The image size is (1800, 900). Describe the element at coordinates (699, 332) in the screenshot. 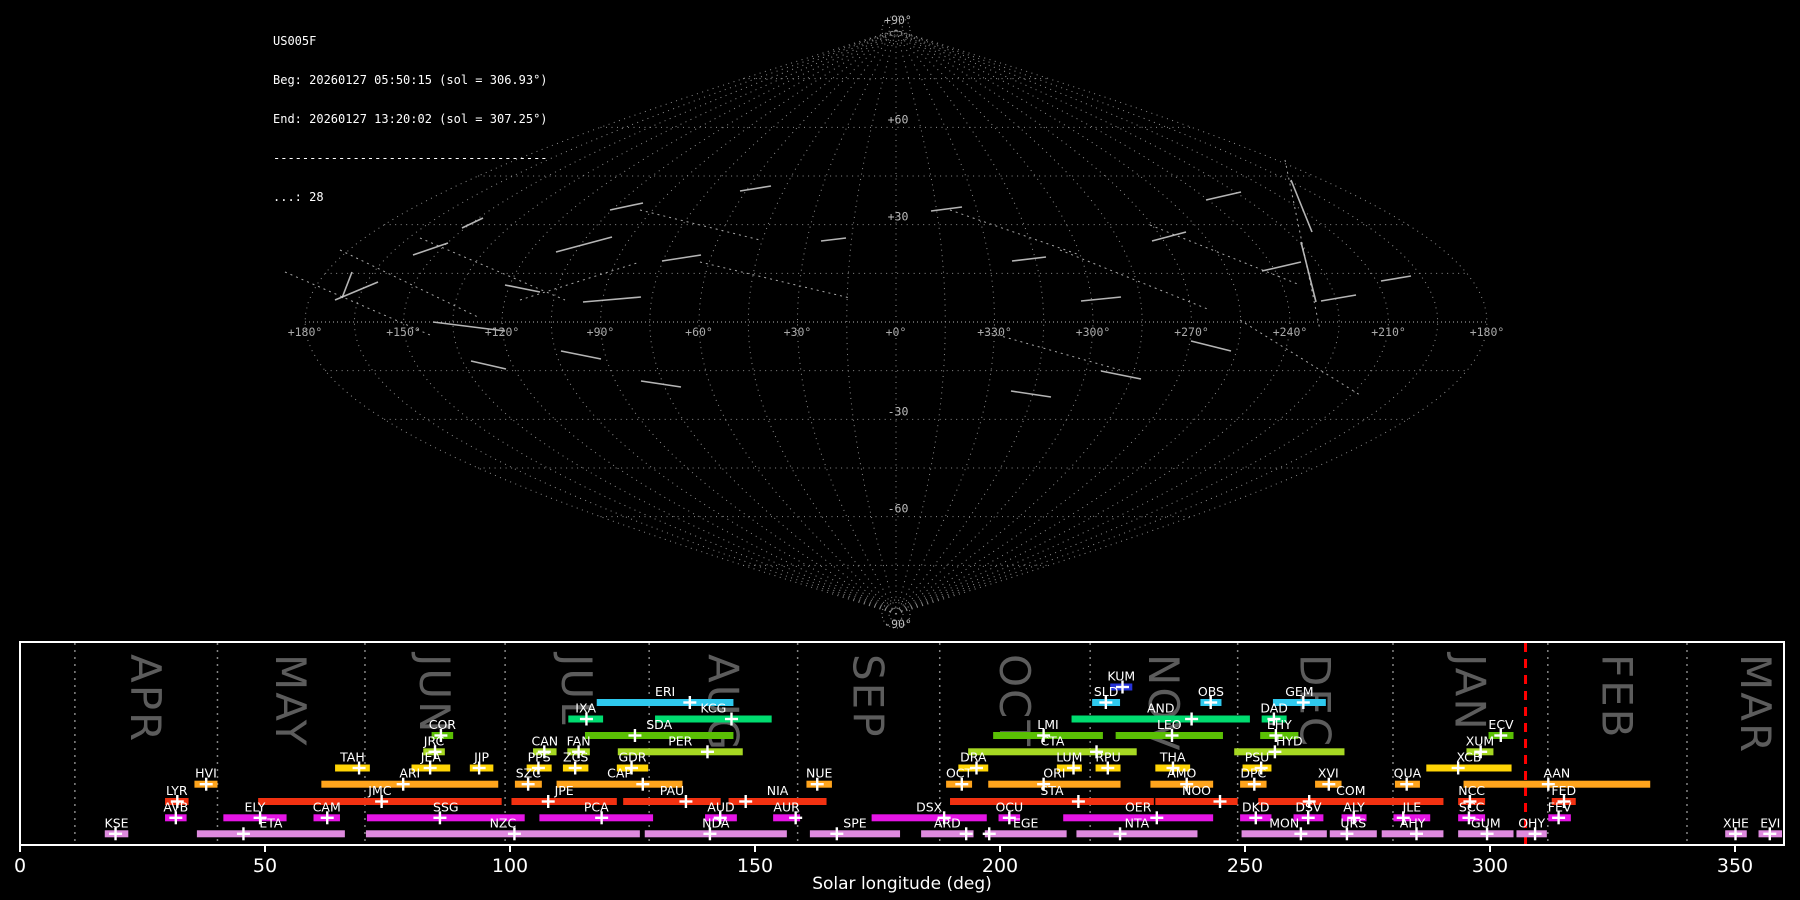

I see `text-label: +60°` at that location.